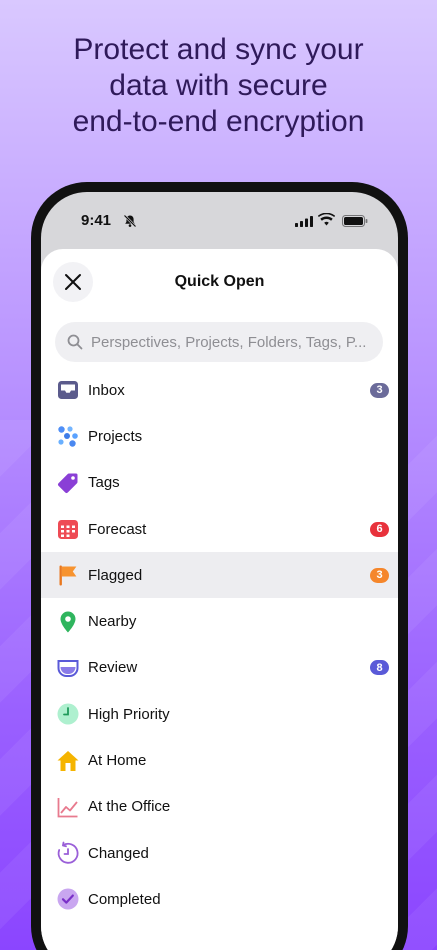 The width and height of the screenshot is (437, 950). What do you see at coordinates (130, 221) in the screenshot?
I see `silent-bell-icon` at bounding box center [130, 221].